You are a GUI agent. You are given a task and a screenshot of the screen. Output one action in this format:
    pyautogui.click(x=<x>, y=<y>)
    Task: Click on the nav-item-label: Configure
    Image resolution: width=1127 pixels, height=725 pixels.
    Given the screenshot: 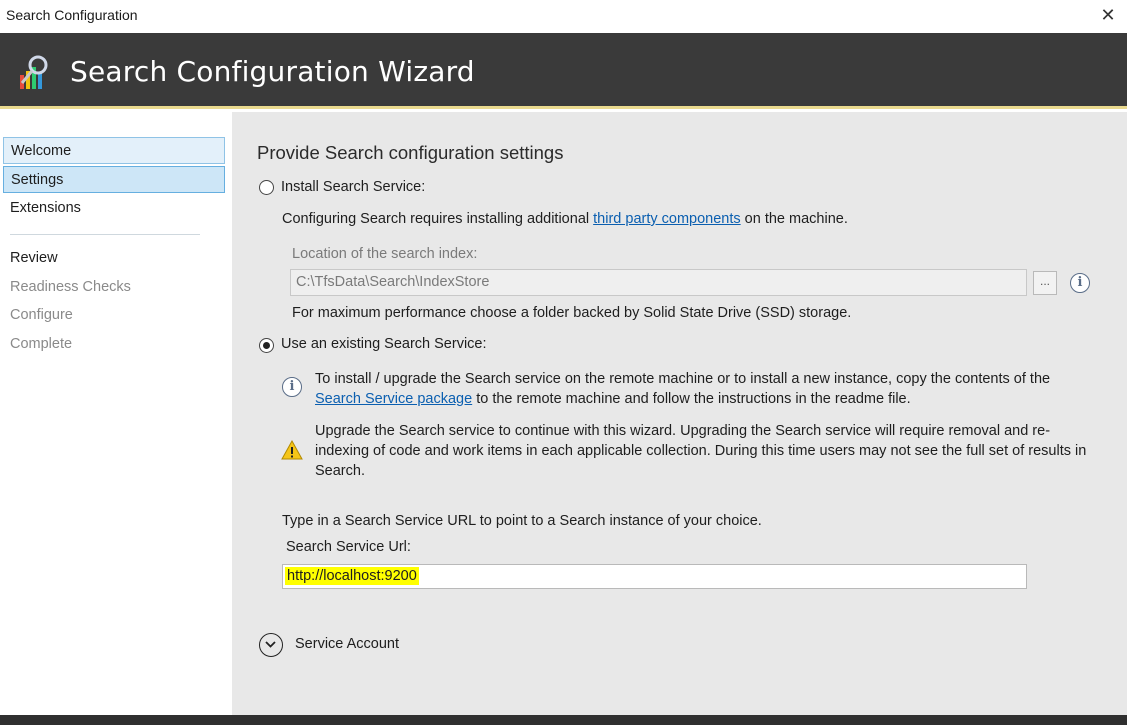 What is the action you would take?
    pyautogui.click(x=41, y=315)
    